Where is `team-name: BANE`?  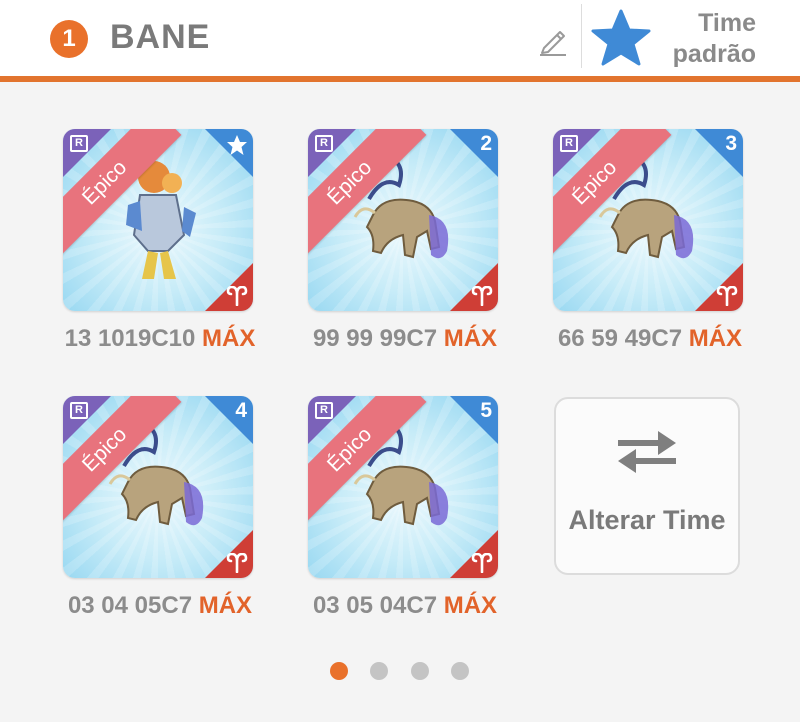 team-name: BANE is located at coordinates (160, 37).